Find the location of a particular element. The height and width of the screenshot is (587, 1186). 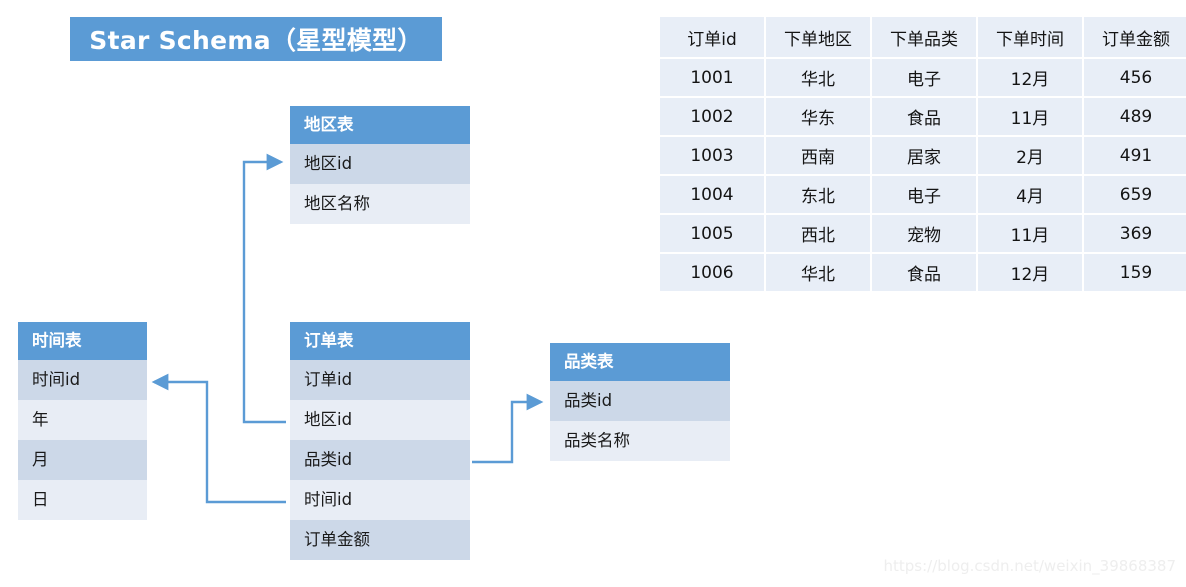

cell-amount: 369 is located at coordinates (1135, 233).